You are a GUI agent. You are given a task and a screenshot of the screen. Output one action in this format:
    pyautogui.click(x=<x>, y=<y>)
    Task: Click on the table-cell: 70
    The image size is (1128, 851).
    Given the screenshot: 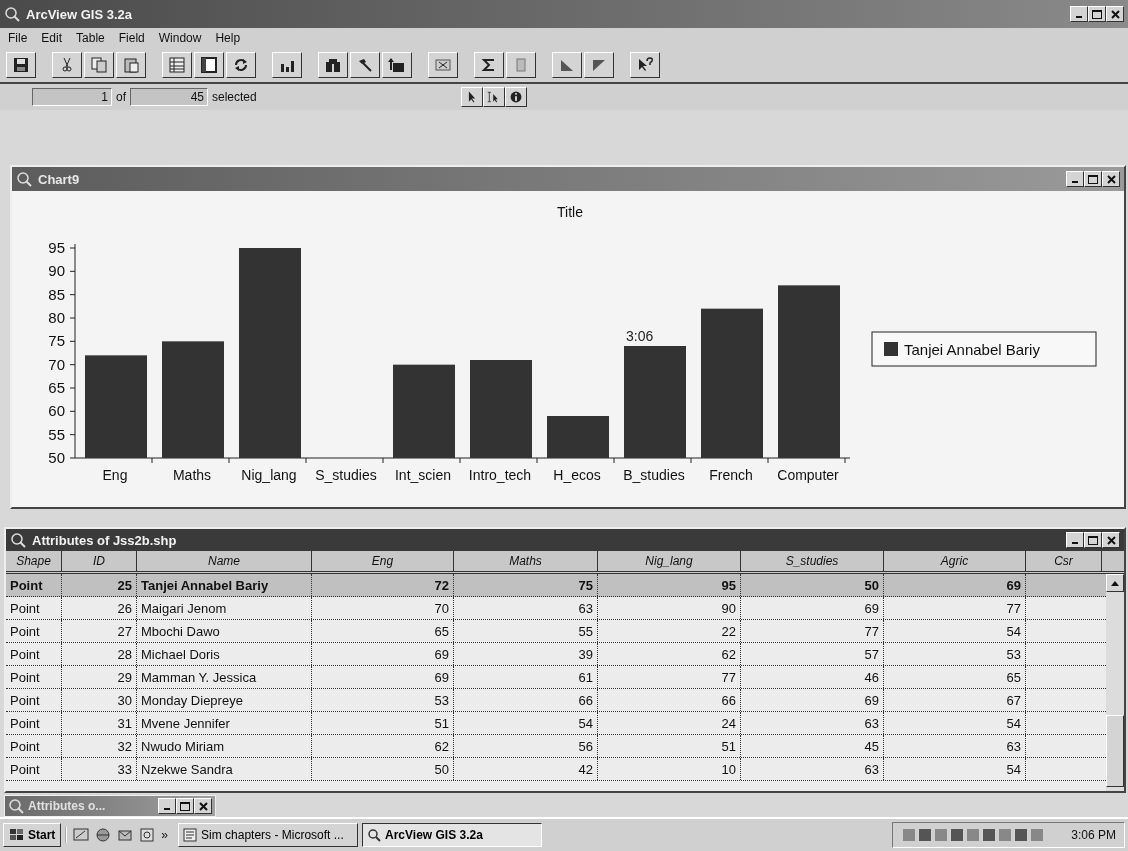 What is the action you would take?
    pyautogui.click(x=383, y=608)
    